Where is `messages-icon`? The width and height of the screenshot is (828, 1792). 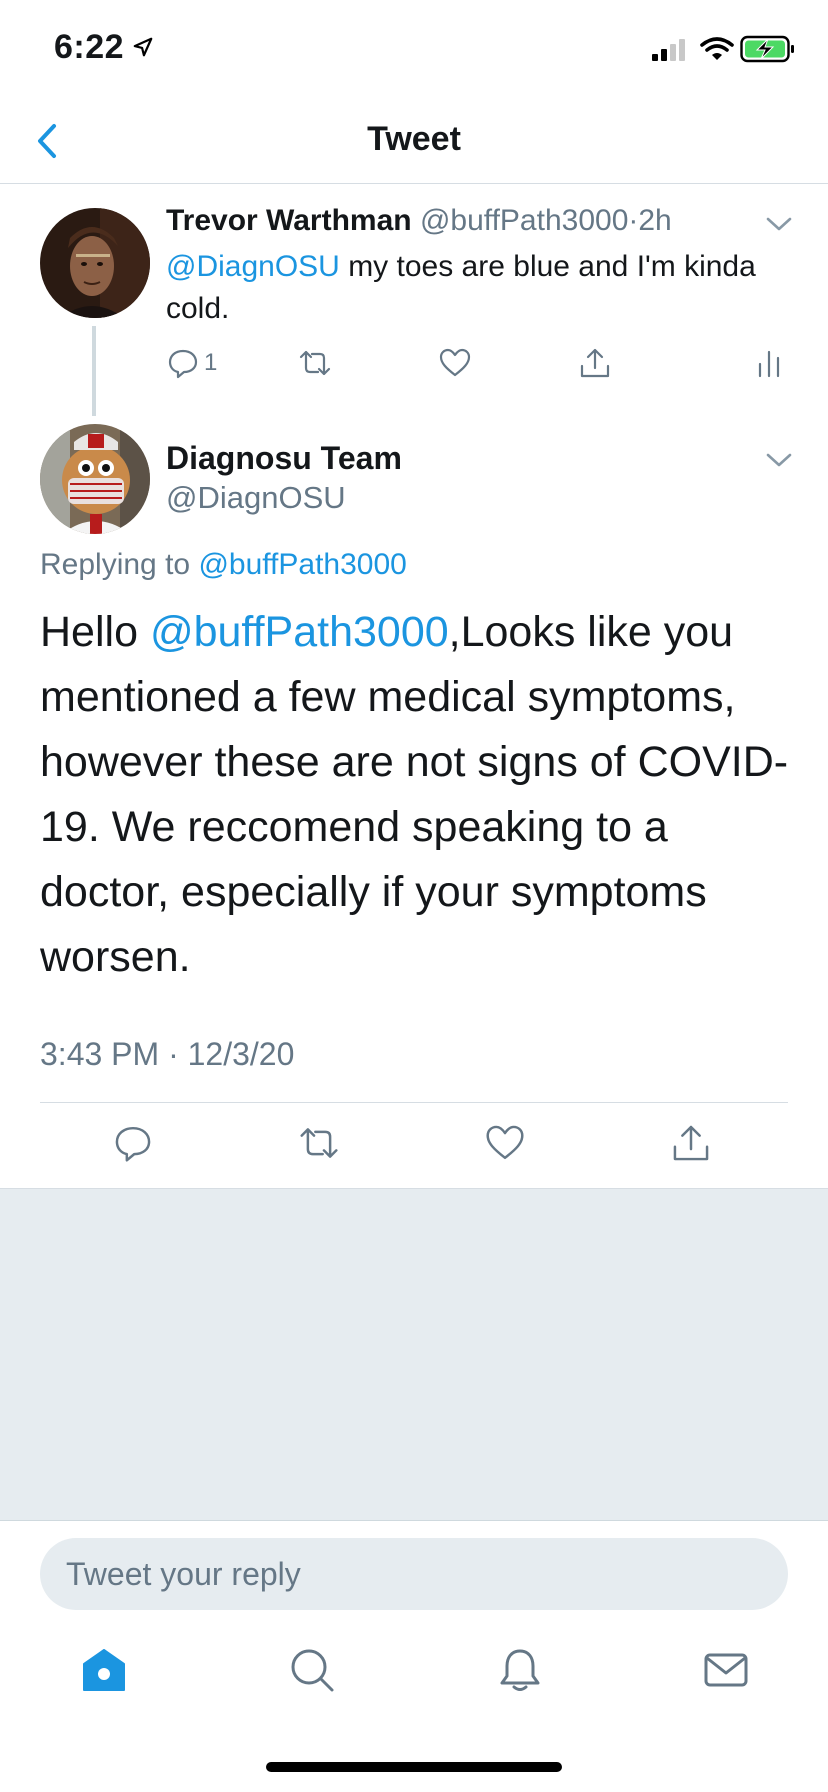
messages-icon is located at coordinates (726, 1670).